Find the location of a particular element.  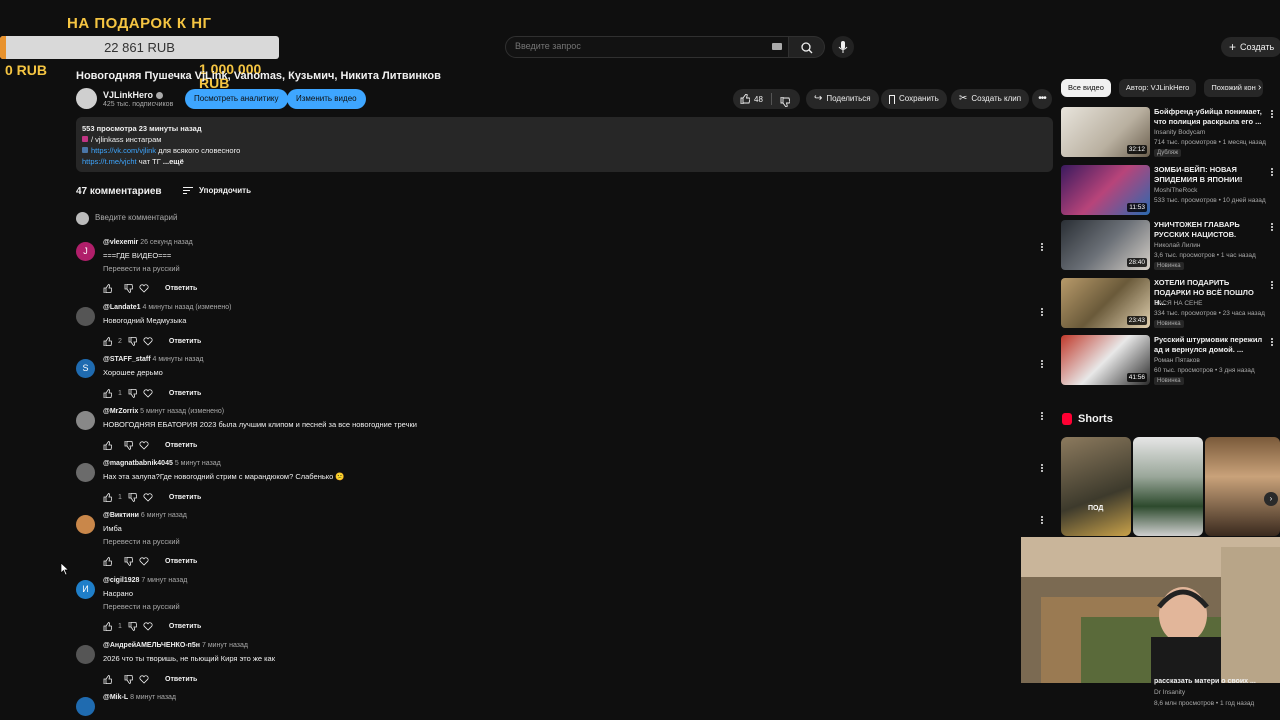

comment-author: @Landate1 is located at coordinates (122, 307).